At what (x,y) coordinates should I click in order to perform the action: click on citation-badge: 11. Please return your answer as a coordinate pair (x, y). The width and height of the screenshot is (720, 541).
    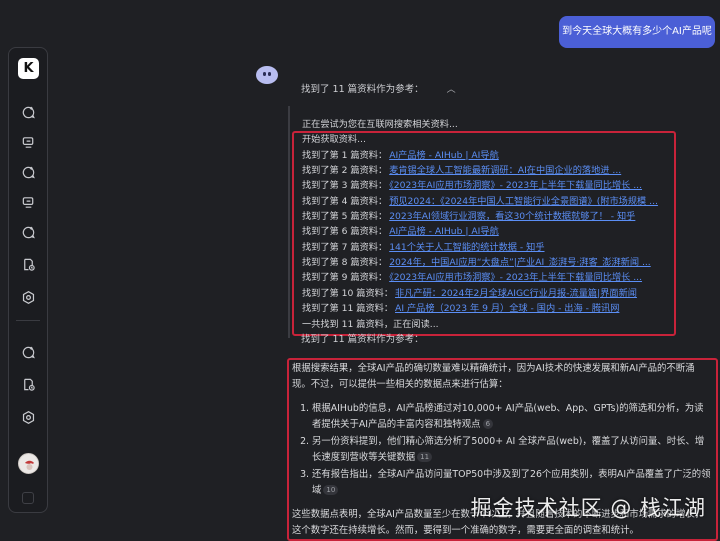
    Looking at the image, I should click on (425, 457).